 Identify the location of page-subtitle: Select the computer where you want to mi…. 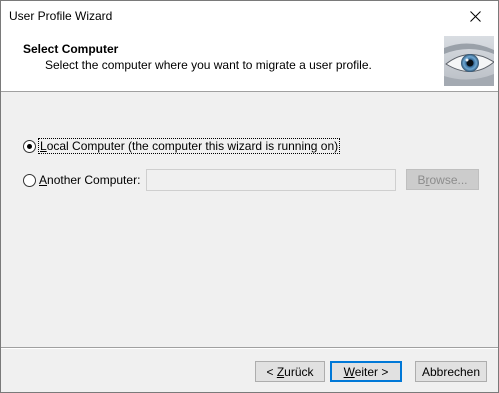
(208, 65).